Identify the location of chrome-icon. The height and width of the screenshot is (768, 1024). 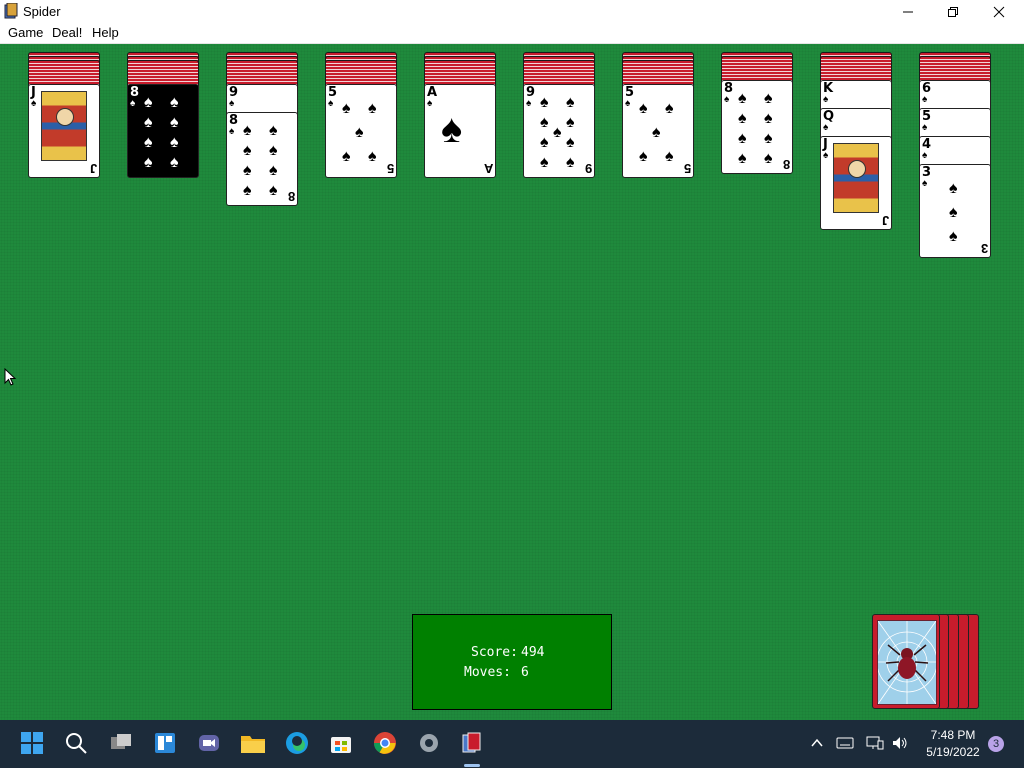
(385, 743).